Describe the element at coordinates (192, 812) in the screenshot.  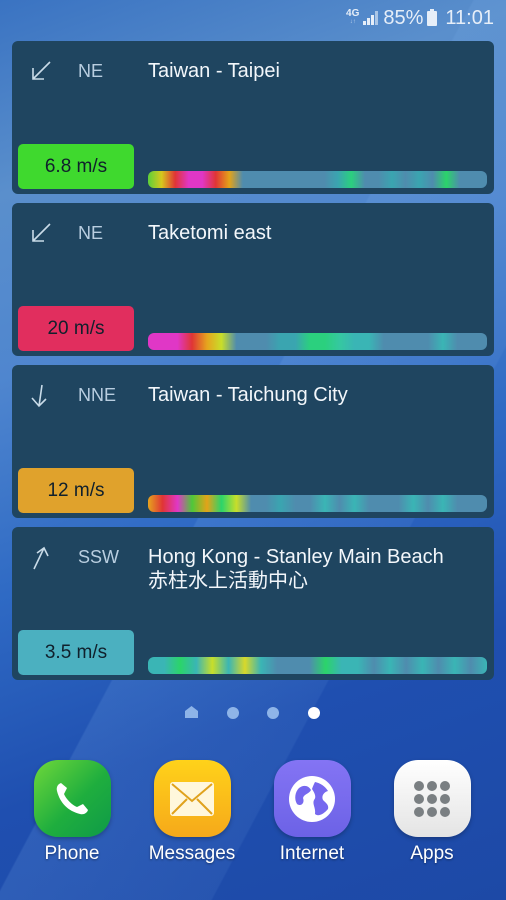
I see `app-messages: Messages` at that location.